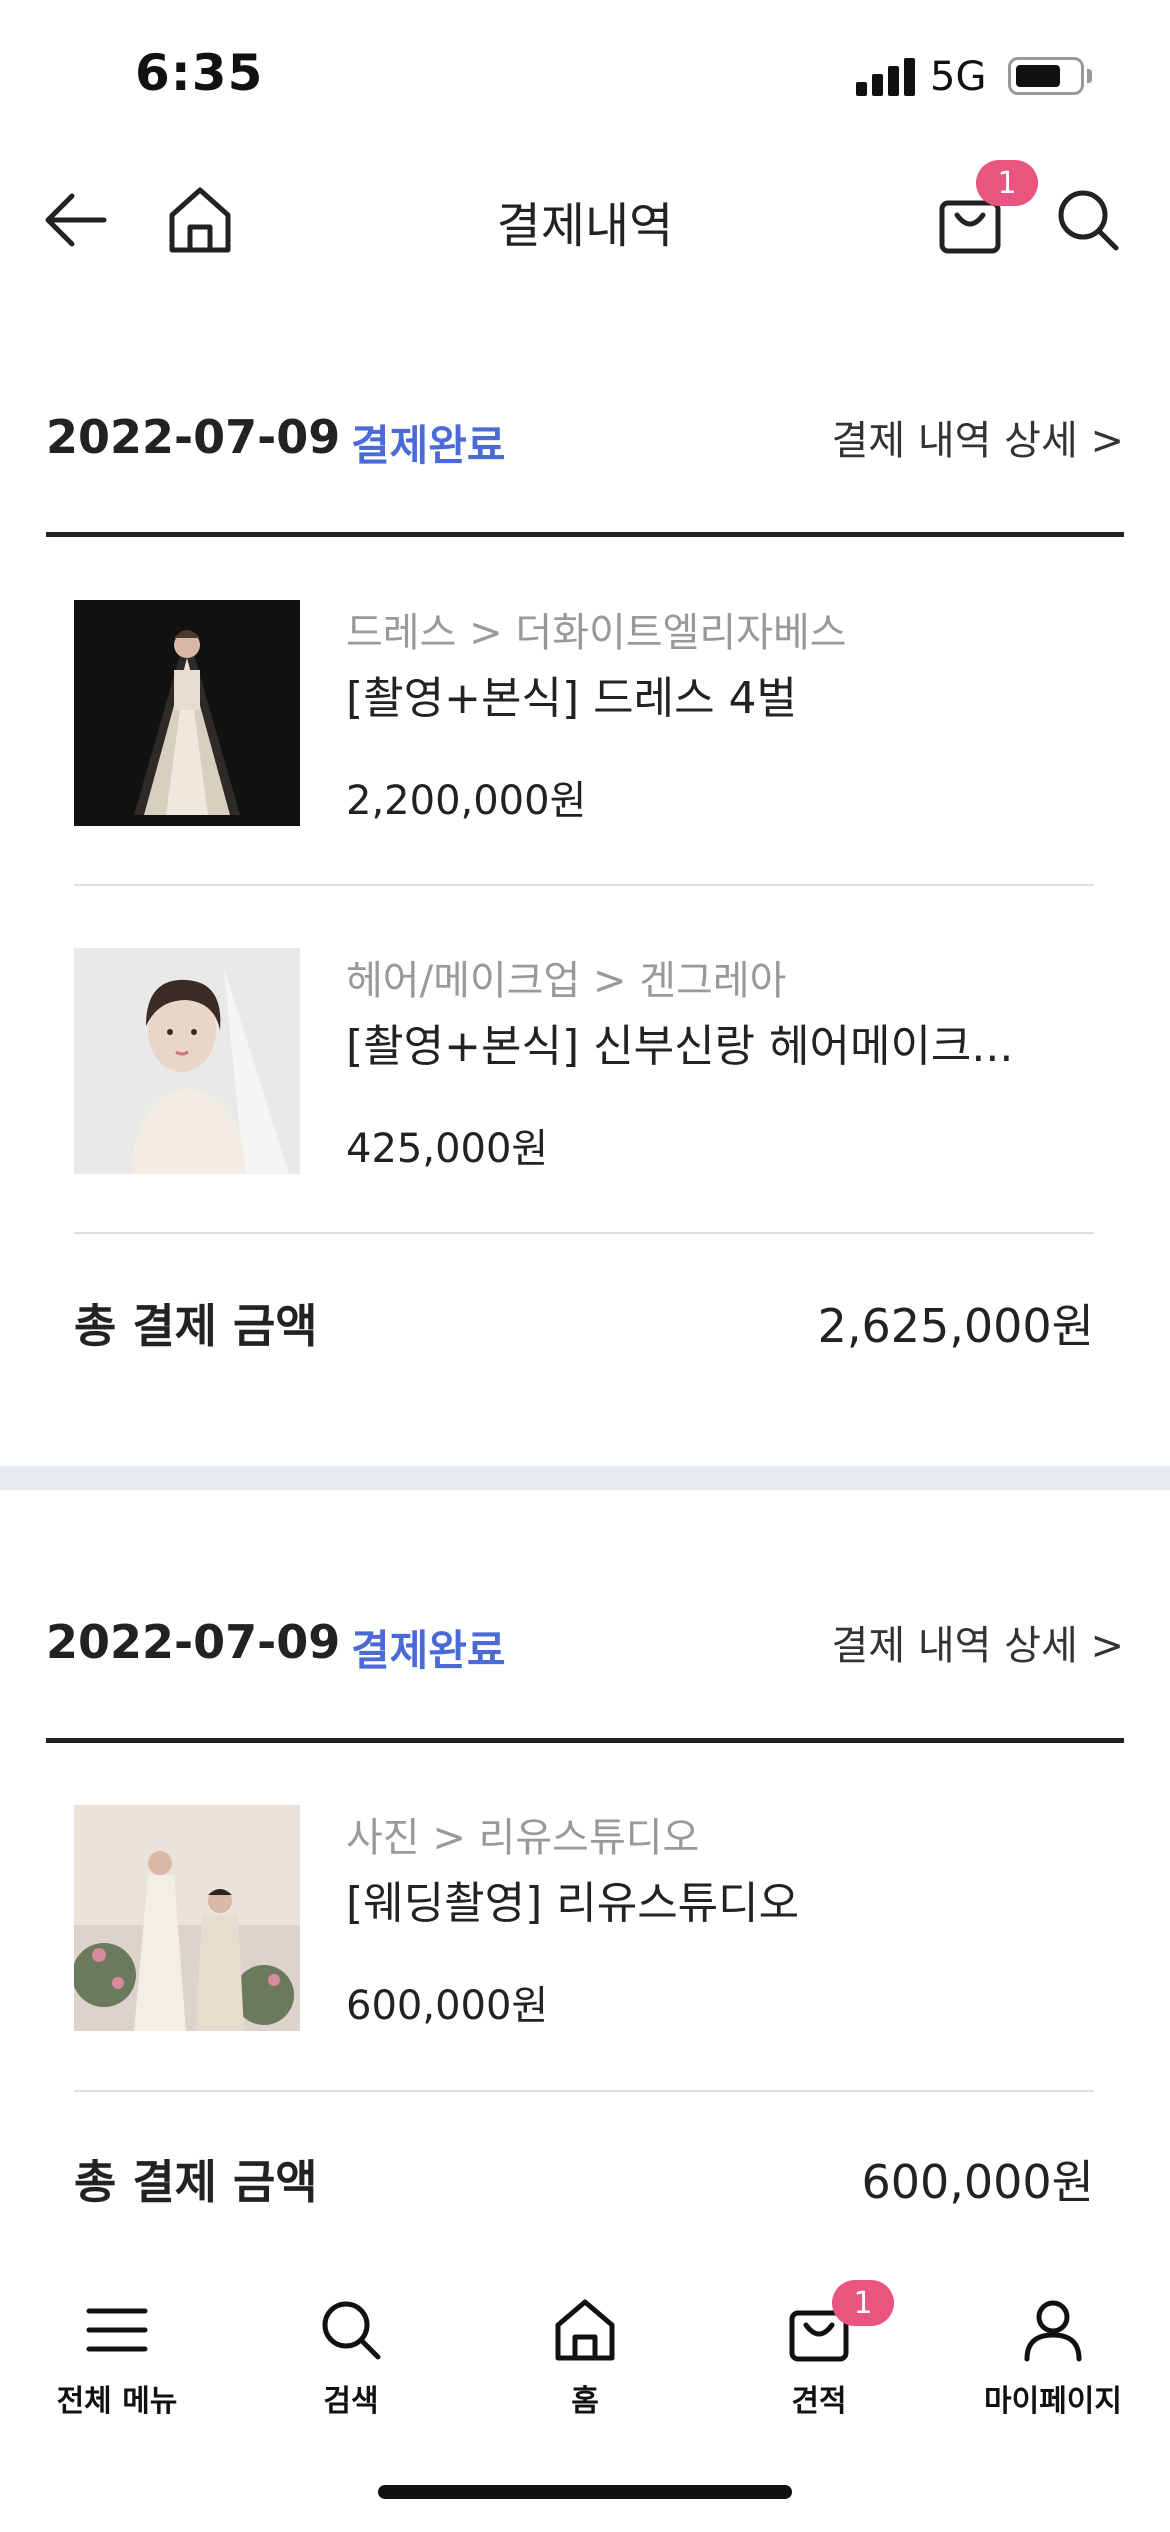 The image size is (1170, 2532). What do you see at coordinates (187, 1918) in the screenshot?
I see `product-thumbnail-studio` at bounding box center [187, 1918].